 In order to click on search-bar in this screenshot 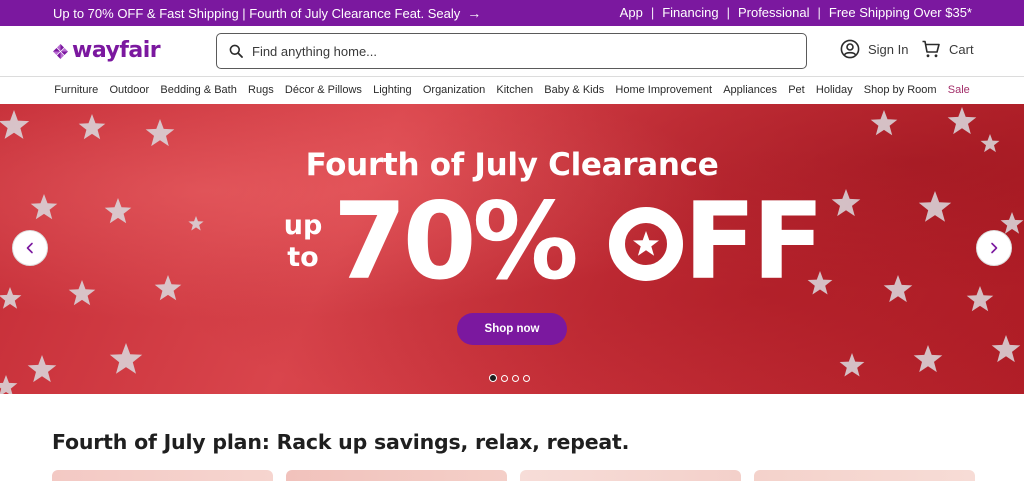, I will do `click(511, 51)`.